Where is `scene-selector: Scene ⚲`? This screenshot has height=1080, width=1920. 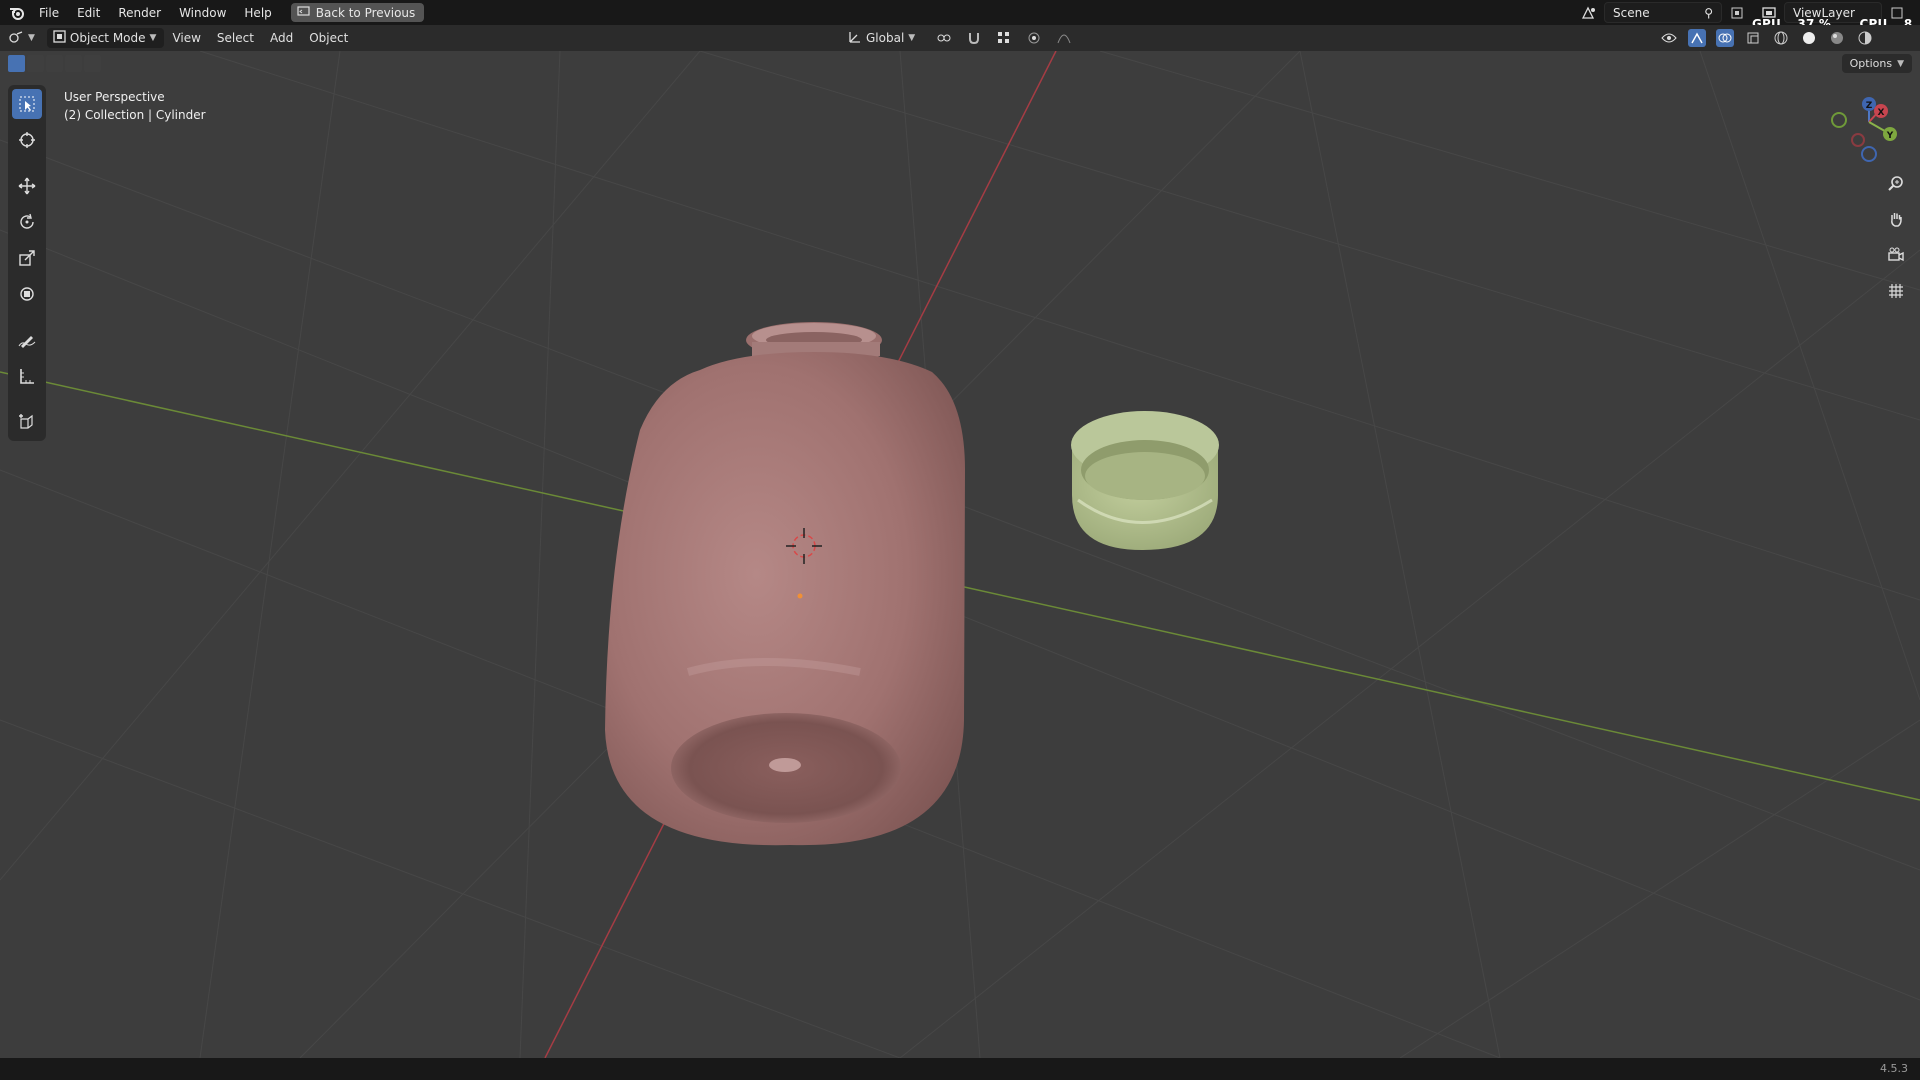 scene-selector: Scene ⚲ is located at coordinates (1663, 12).